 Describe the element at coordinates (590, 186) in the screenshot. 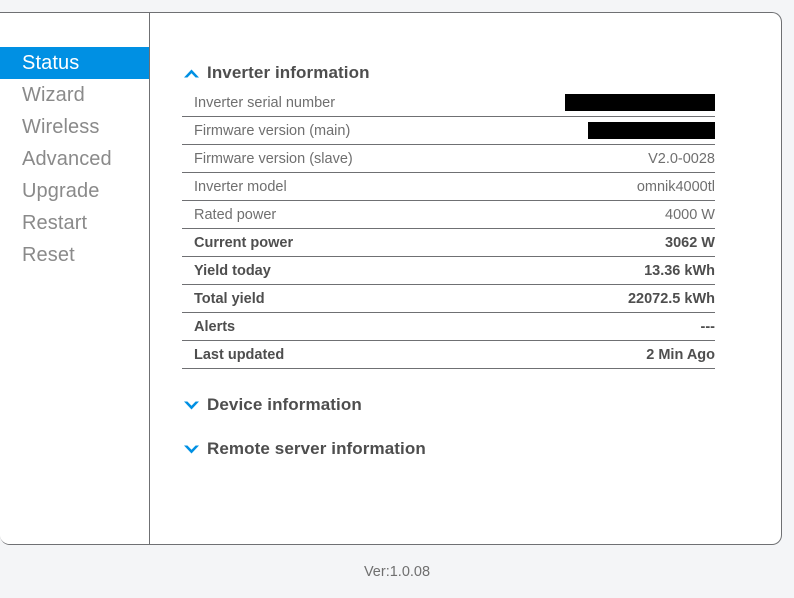

I see `row-value: omnik4000tl` at that location.